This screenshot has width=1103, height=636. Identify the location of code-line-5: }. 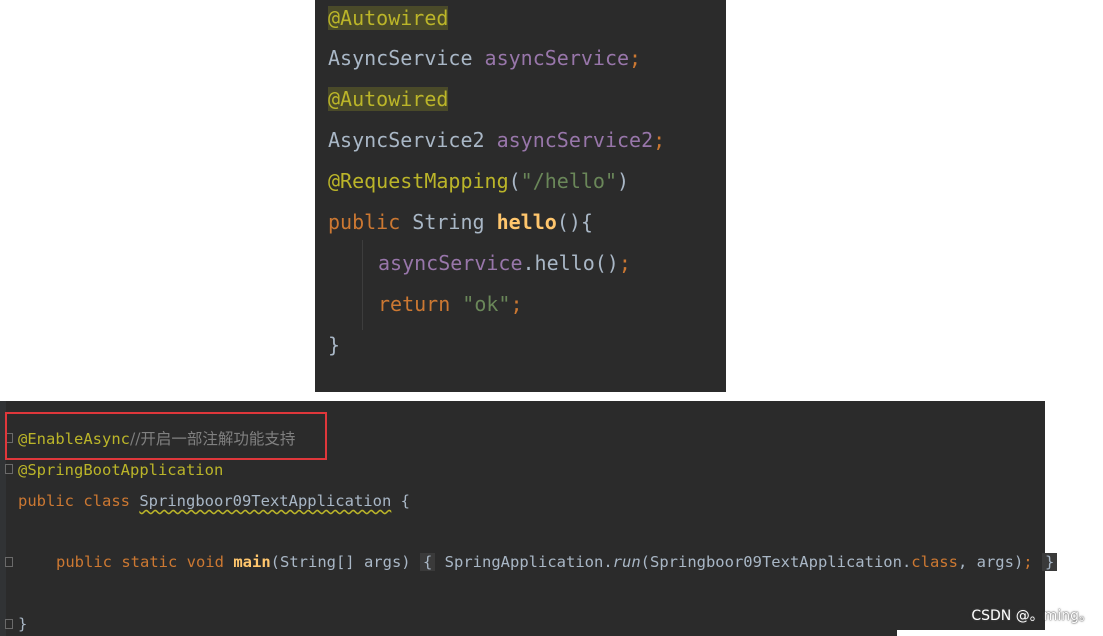
(22, 624).